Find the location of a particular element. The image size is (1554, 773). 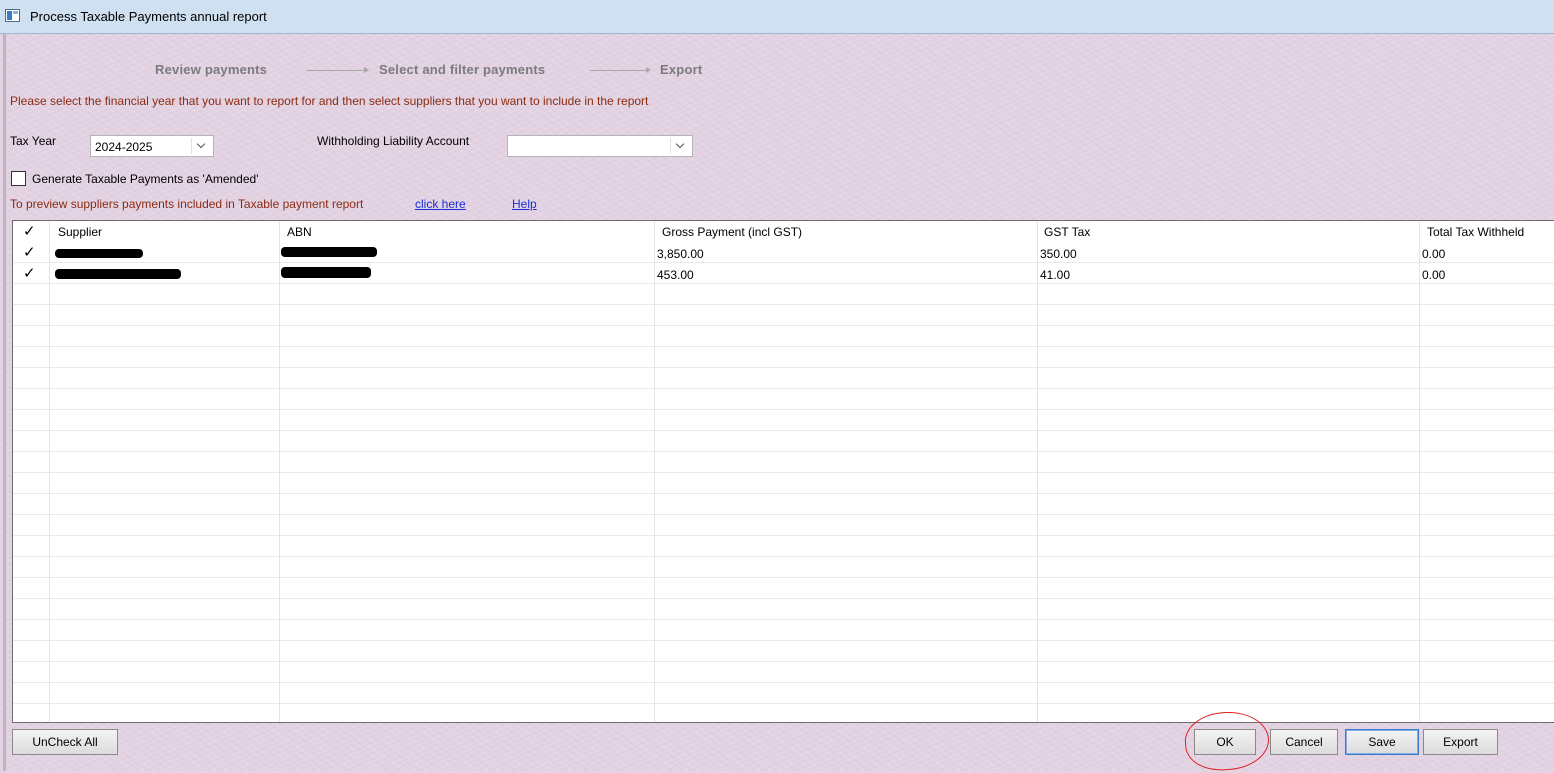

ok-button: OK is located at coordinates (1225, 742).